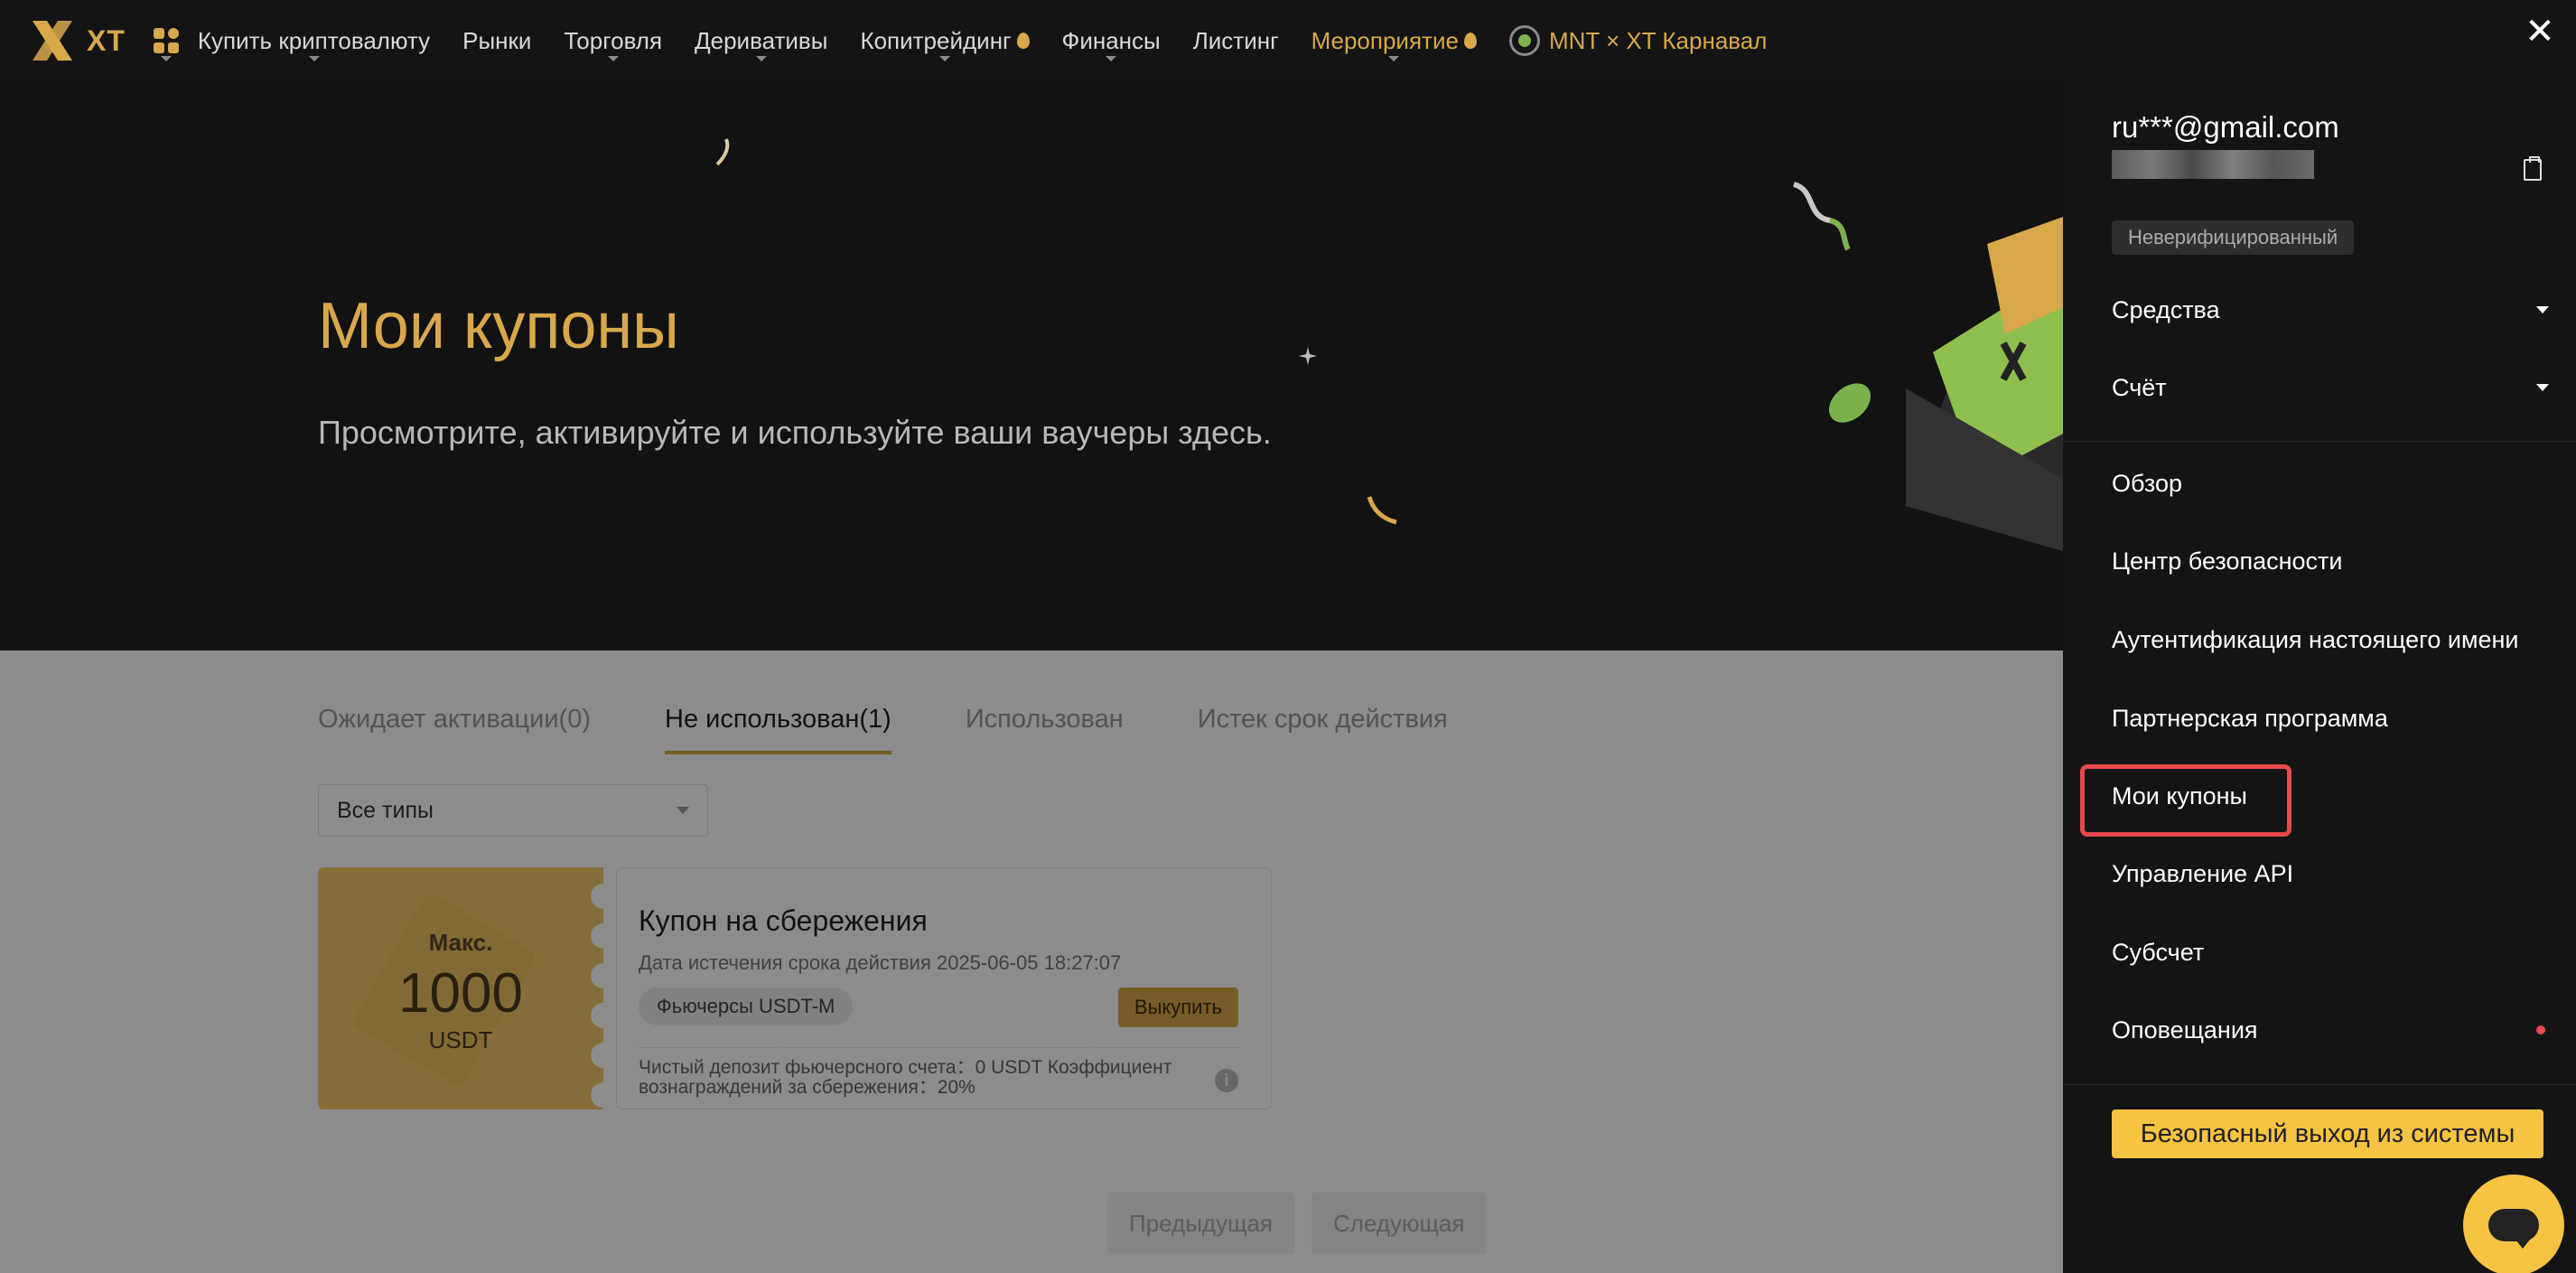 The width and height of the screenshot is (2576, 1273). I want to click on drawer-row-label: Аутентификация настоящего имени, so click(2315, 639).